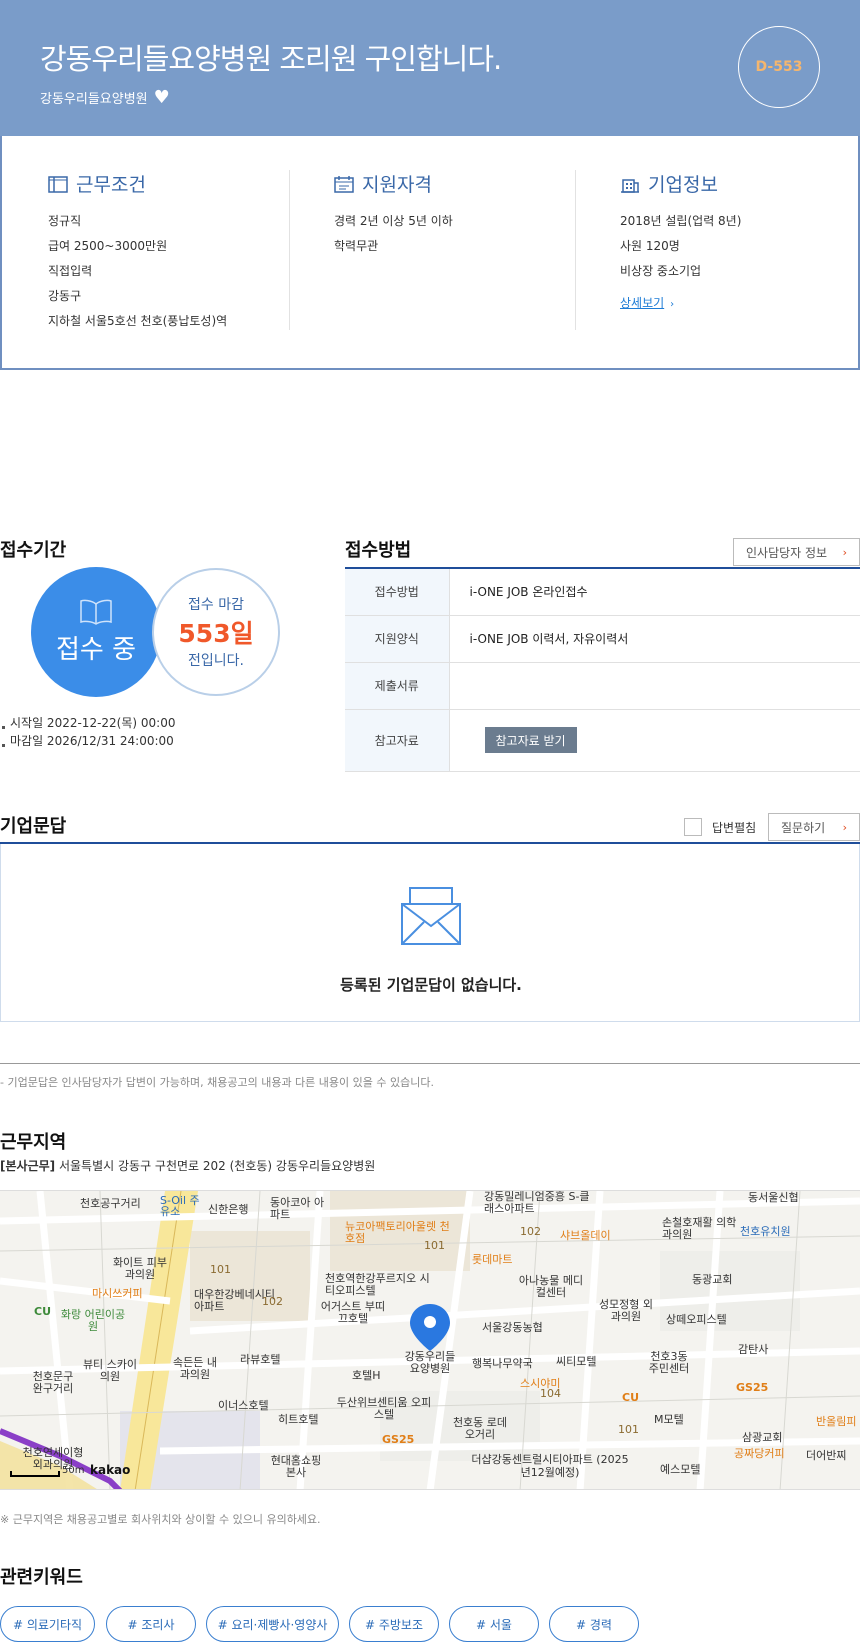 Image resolution: width=860 pixels, height=1643 pixels. What do you see at coordinates (681, 221) in the screenshot?
I see `company-info-item: 2018년 설립(업력 8년)` at bounding box center [681, 221].